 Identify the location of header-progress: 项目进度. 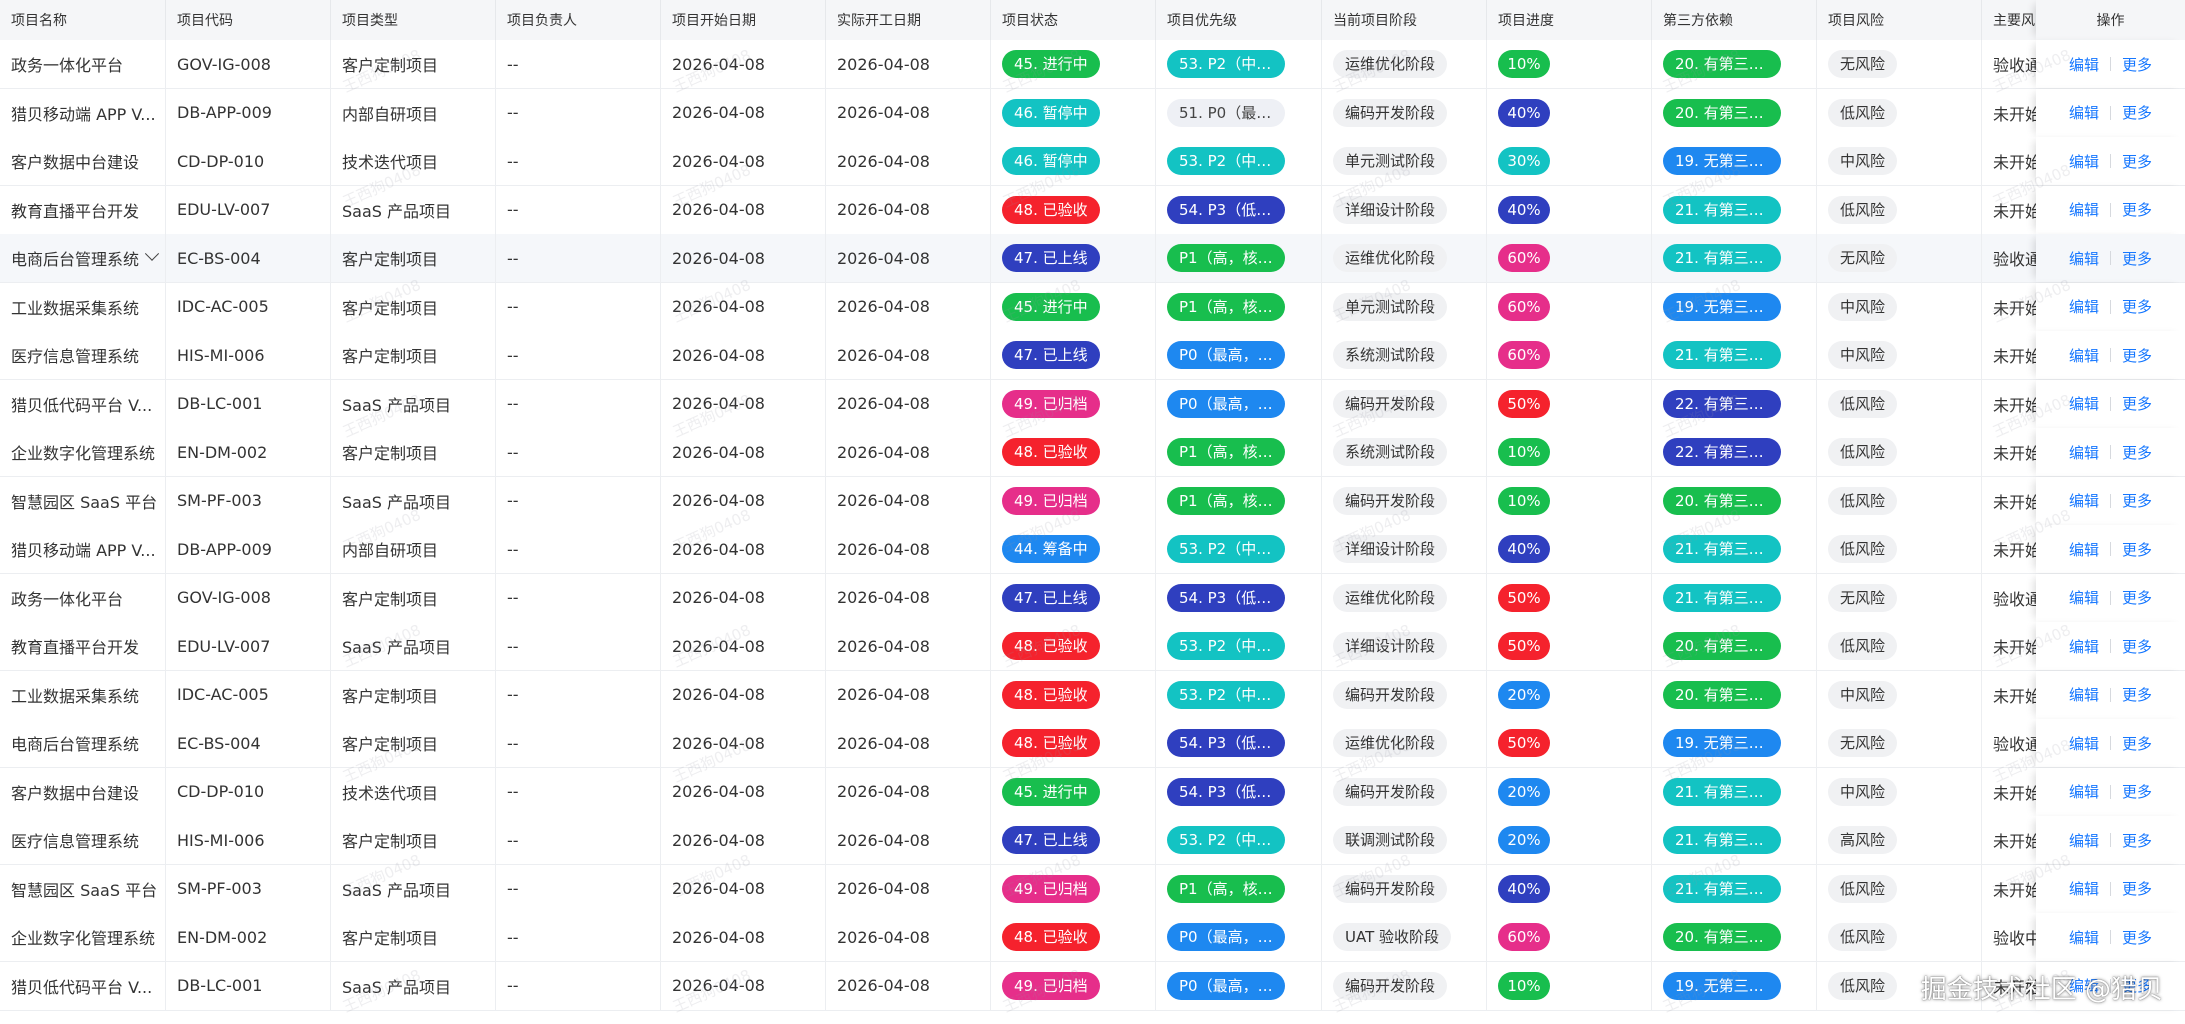
(1569, 20).